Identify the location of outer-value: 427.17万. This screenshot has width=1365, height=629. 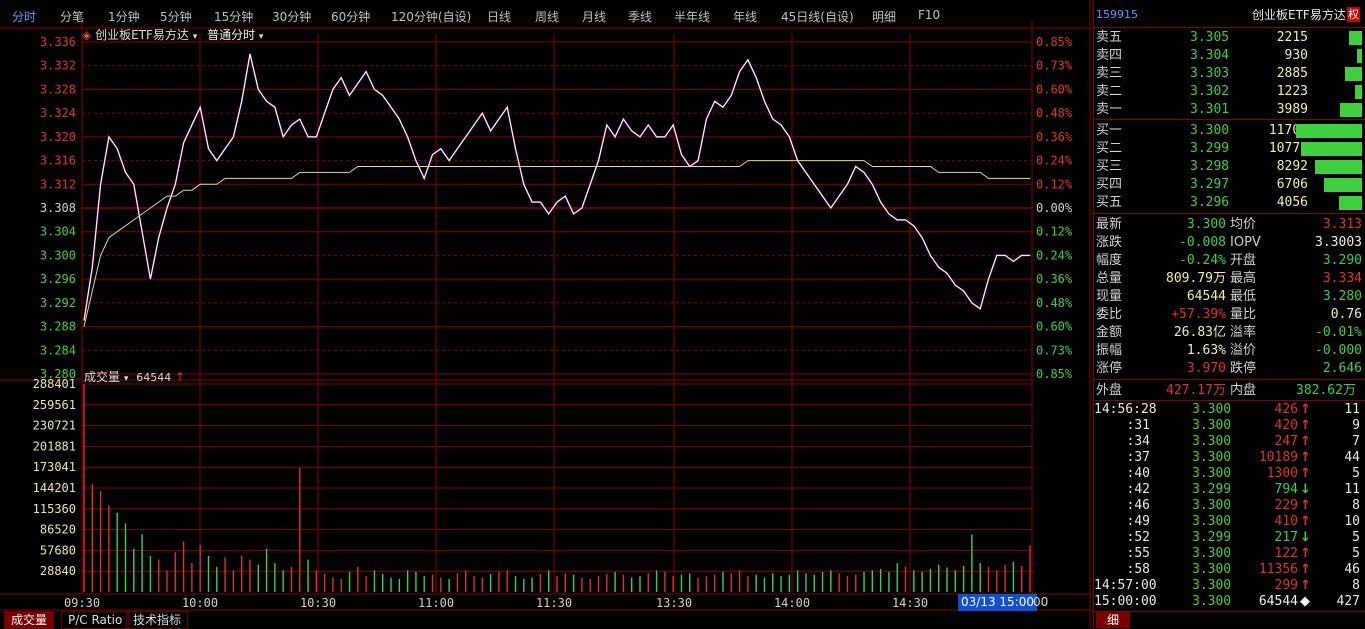
(1196, 390).